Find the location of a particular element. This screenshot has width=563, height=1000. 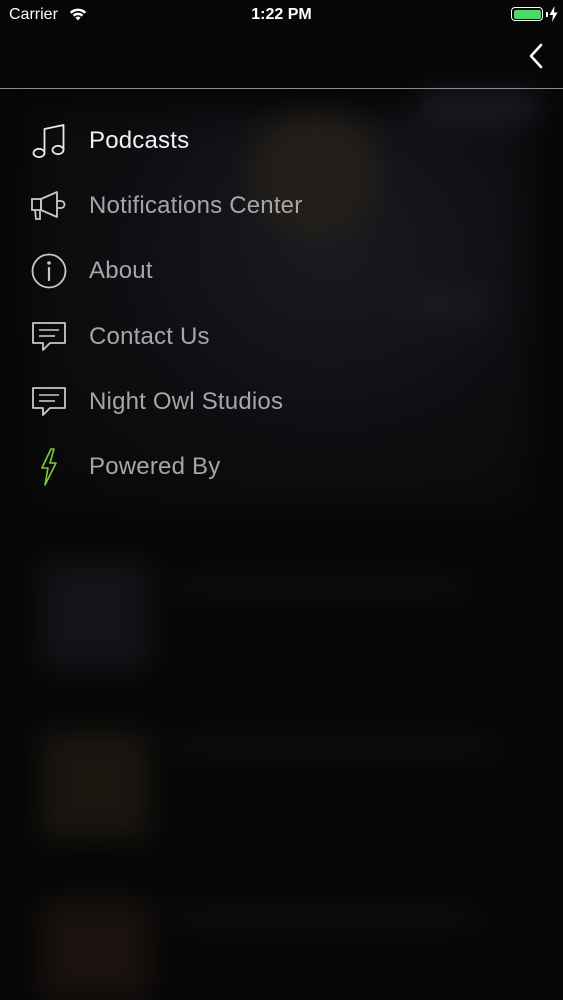

status-bar: Carrier 1:22 PM is located at coordinates (281, 15).